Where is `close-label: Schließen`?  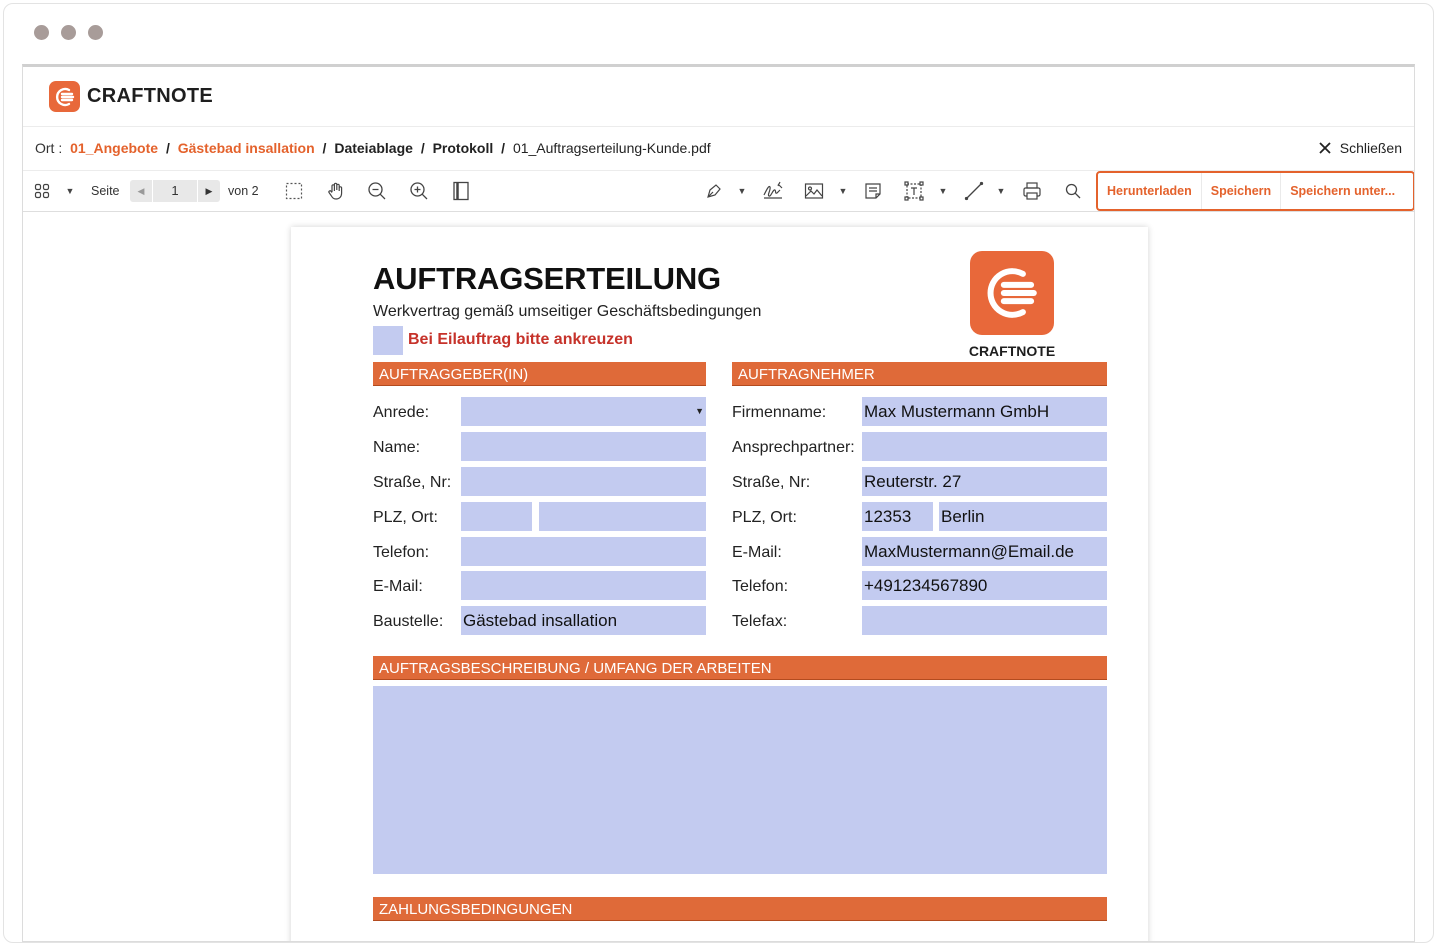
close-label: Schließen is located at coordinates (1370, 148).